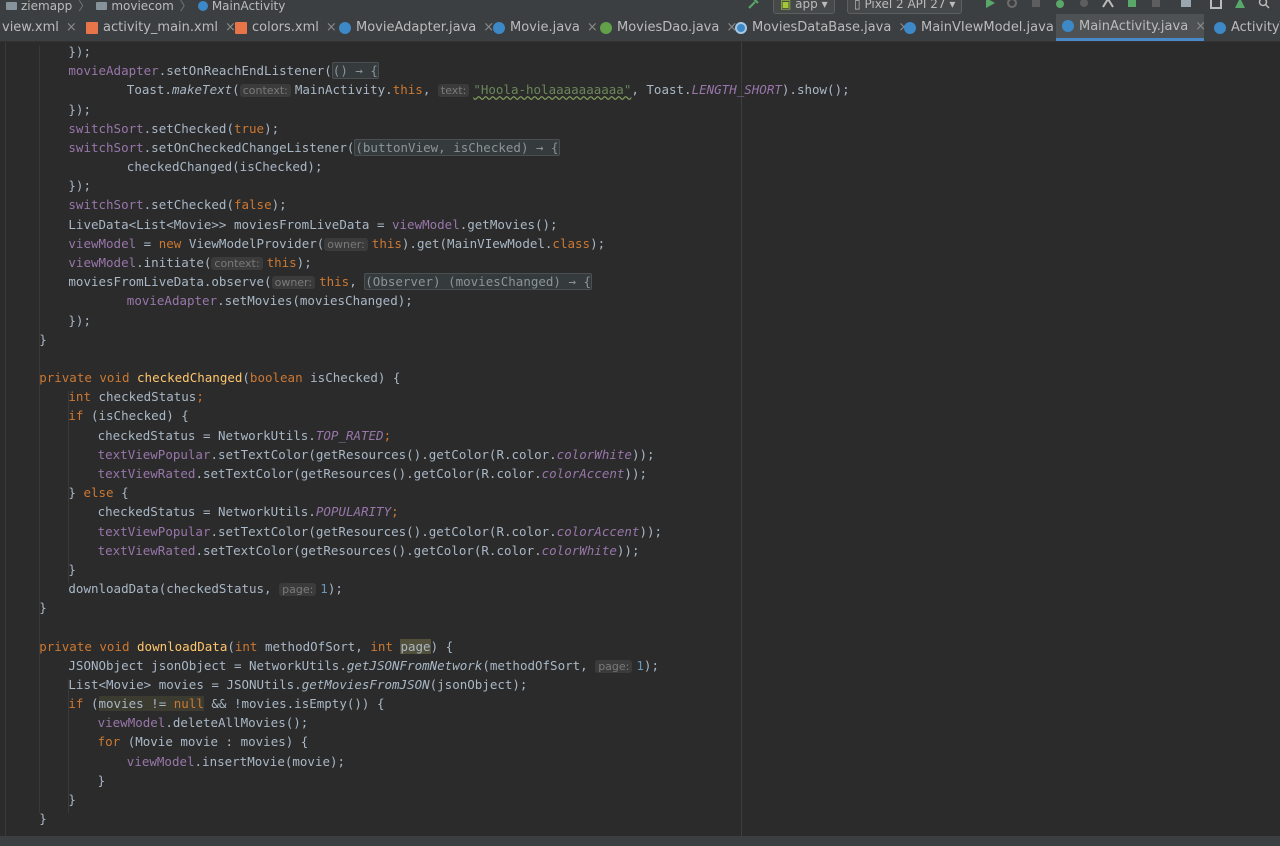 This screenshot has width=1280, height=846. What do you see at coordinates (38, 27) in the screenshot?
I see `tab-view-xml: view.xml ×` at bounding box center [38, 27].